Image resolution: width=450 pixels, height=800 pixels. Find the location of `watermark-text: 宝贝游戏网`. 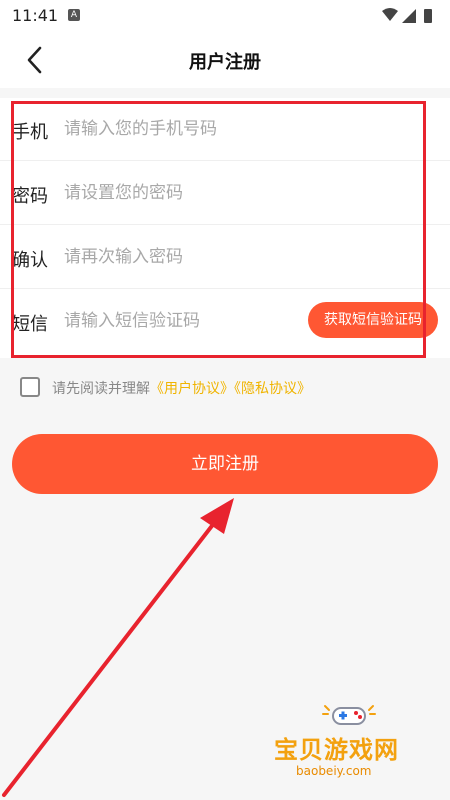

watermark-text: 宝贝游戏网 is located at coordinates (336, 750).